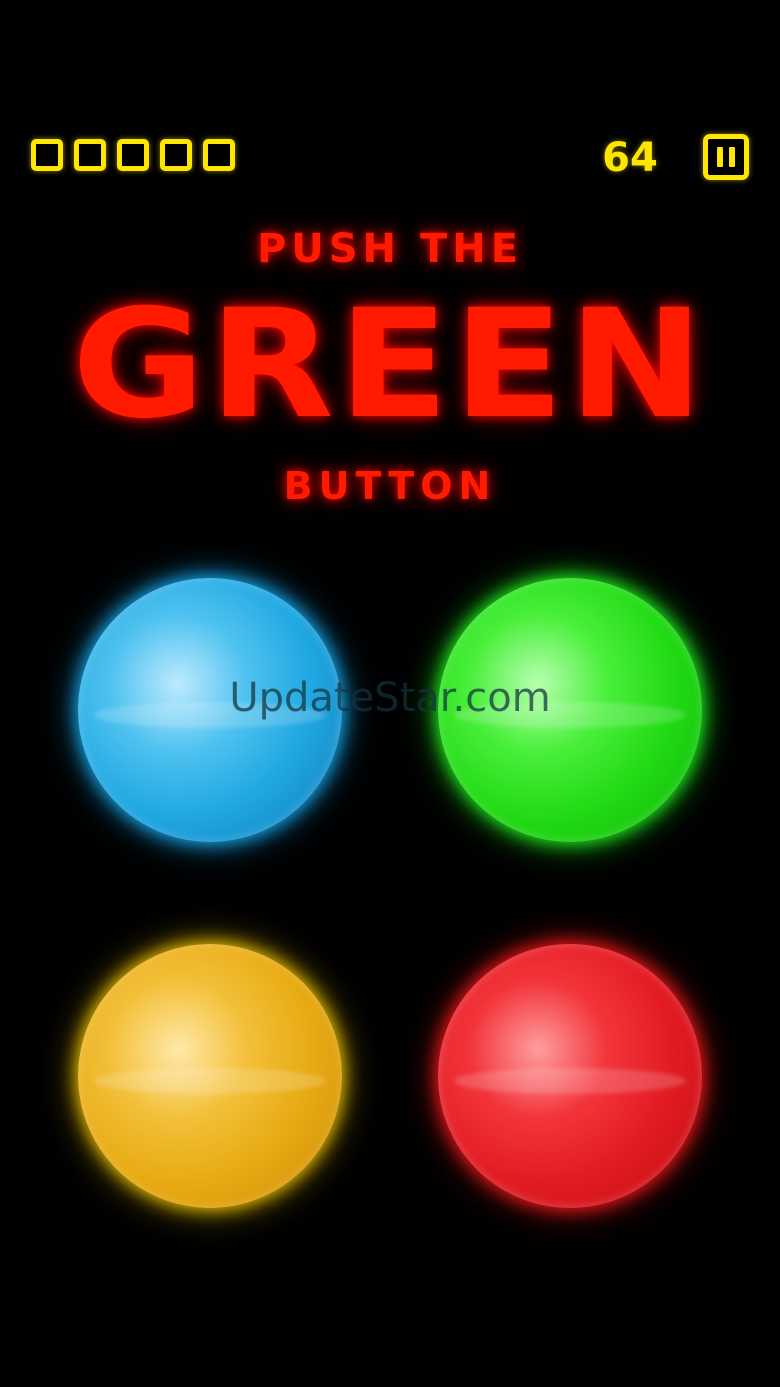 The height and width of the screenshot is (1387, 780). Describe the element at coordinates (390, 365) in the screenshot. I see `instruction-target-color: GREEN` at that location.